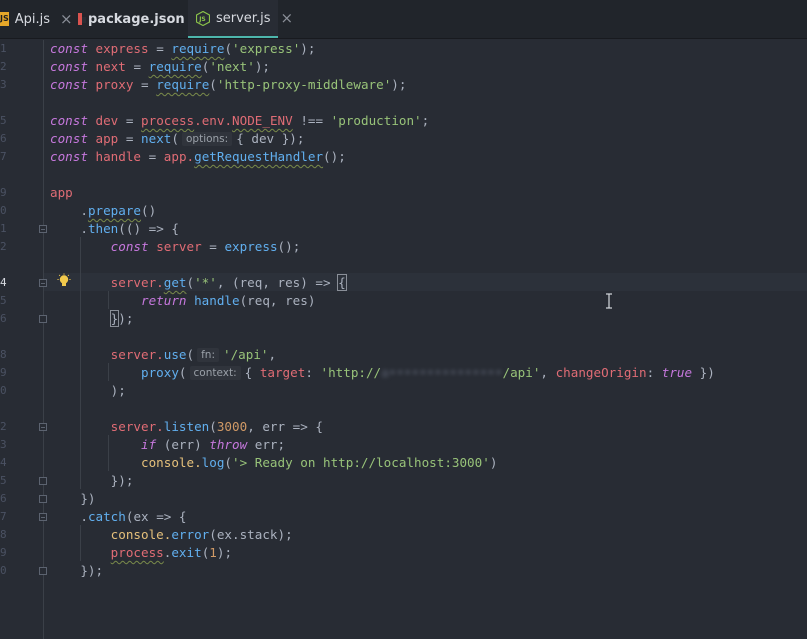  I want to click on code-line: );, so click(88, 391).